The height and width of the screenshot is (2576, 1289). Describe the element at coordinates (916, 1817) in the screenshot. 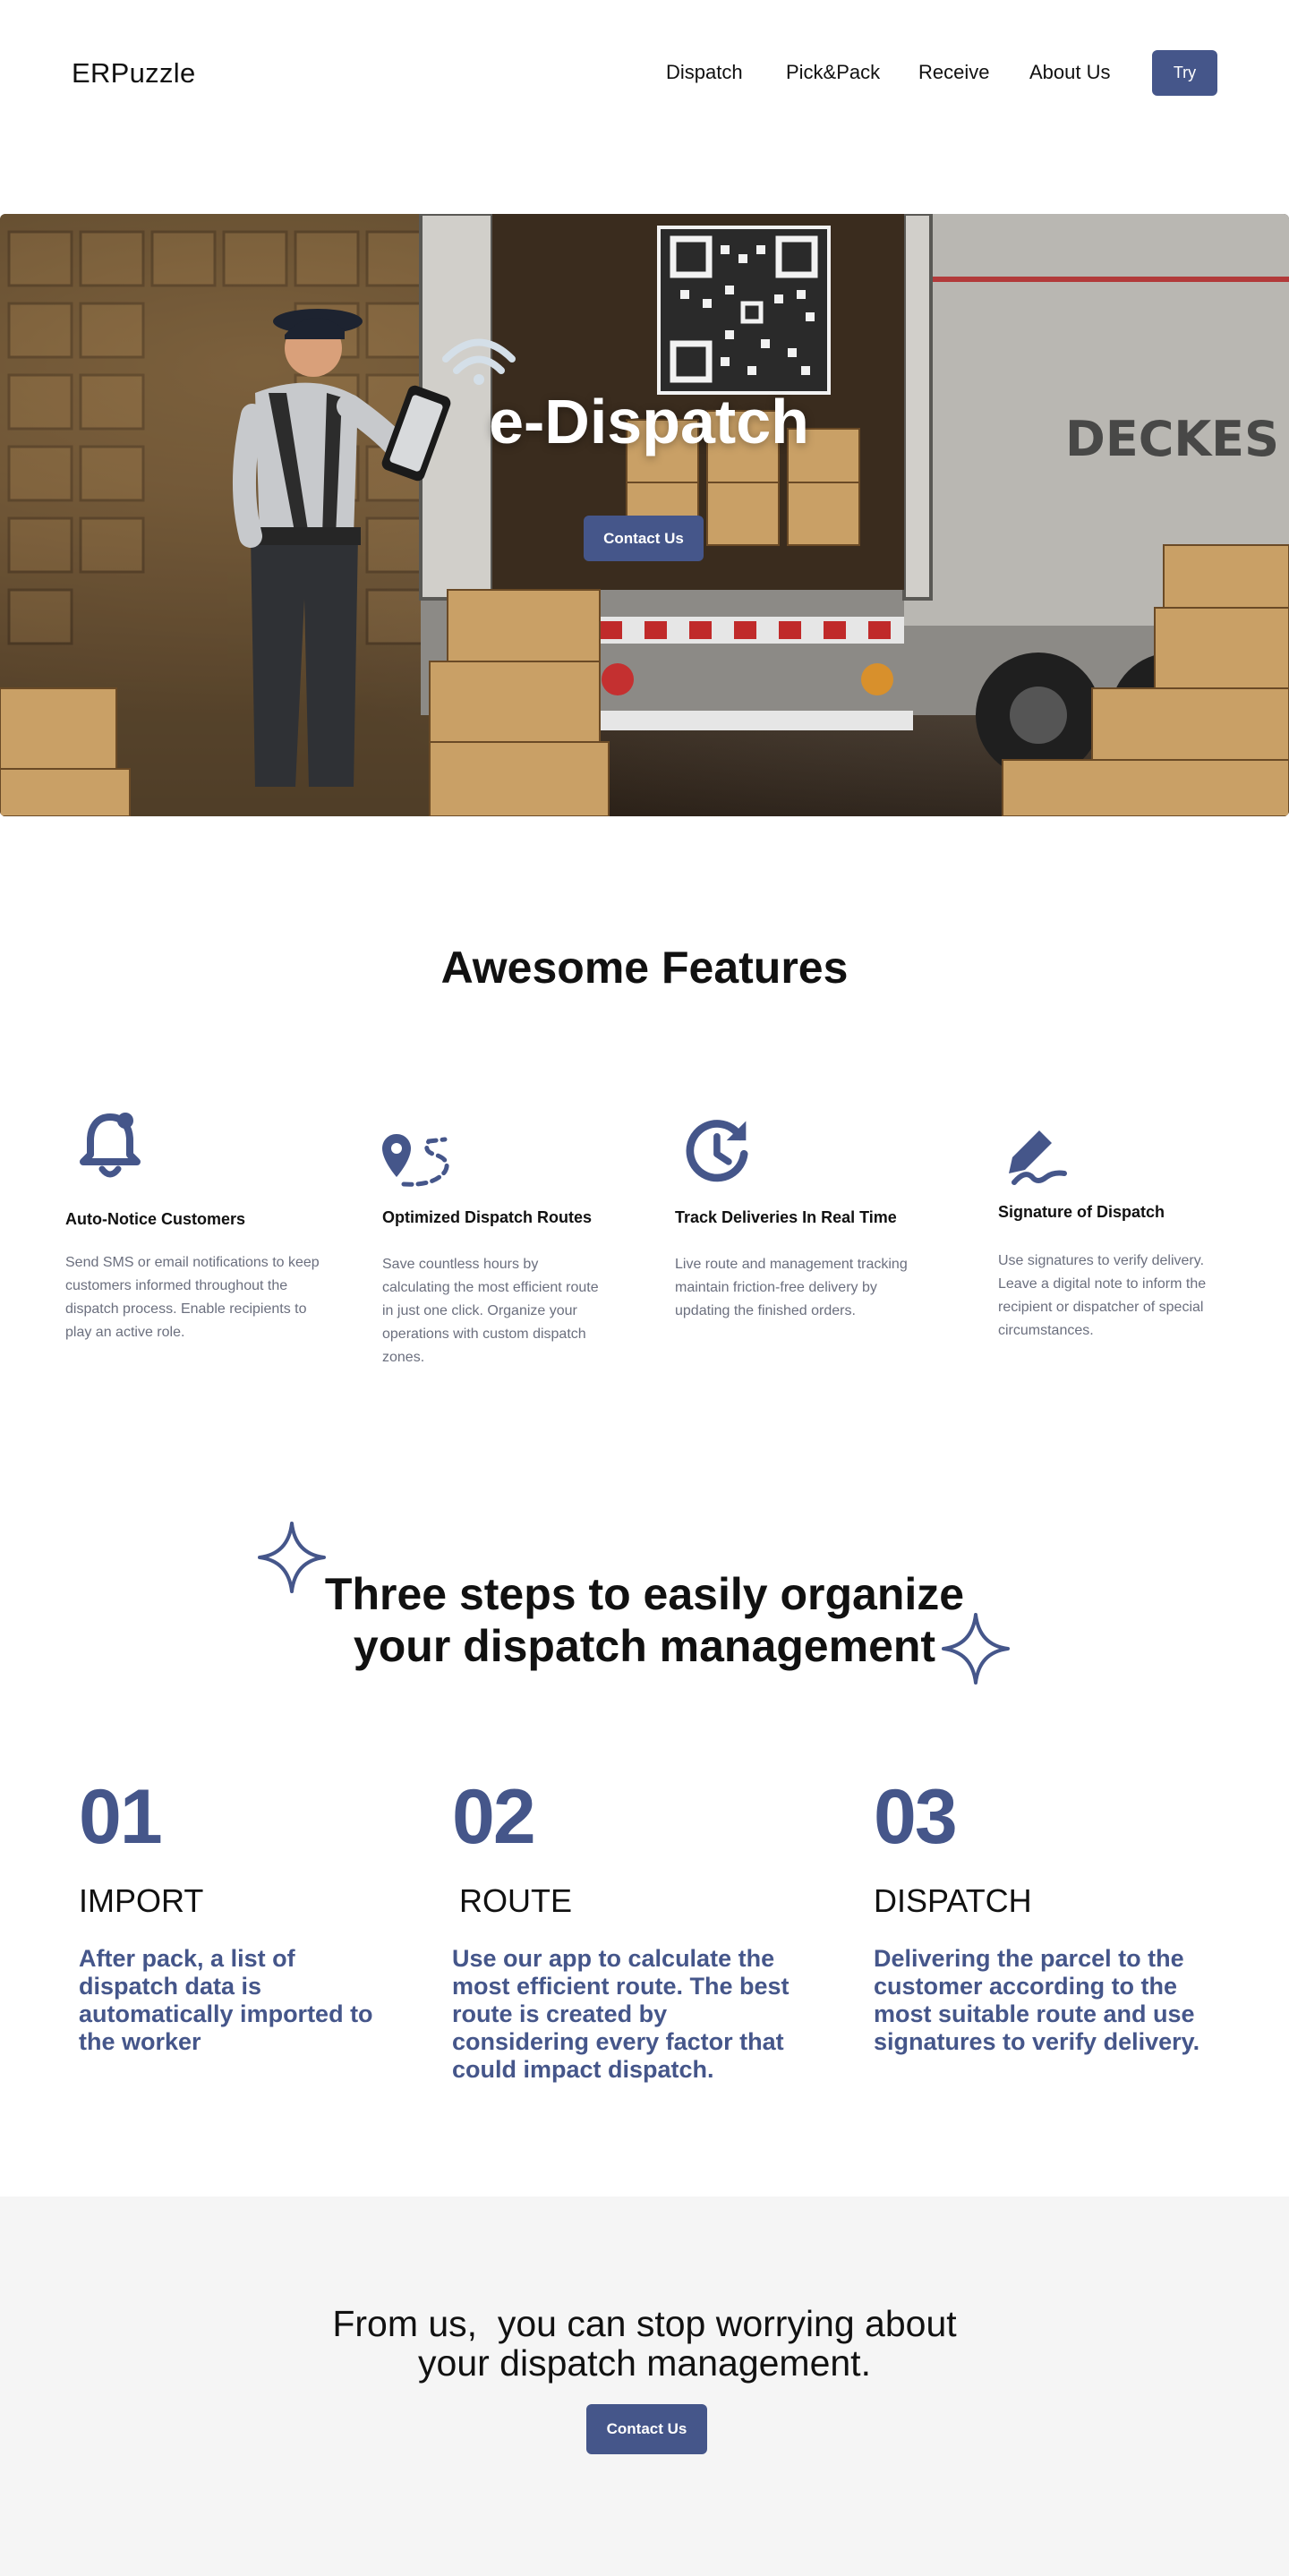

I see `step-number: 03` at that location.